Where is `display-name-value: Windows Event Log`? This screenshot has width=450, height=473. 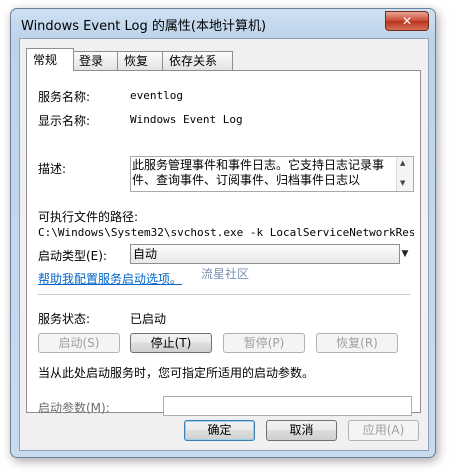 display-name-value: Windows Event Log is located at coordinates (186, 119).